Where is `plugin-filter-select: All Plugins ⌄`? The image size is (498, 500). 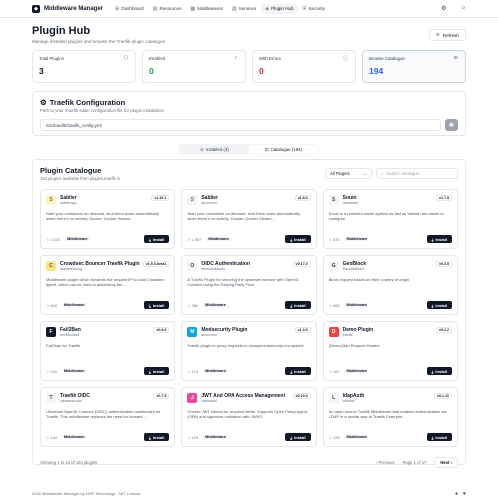 plugin-filter-select: All Plugins ⌄ is located at coordinates (348, 173).